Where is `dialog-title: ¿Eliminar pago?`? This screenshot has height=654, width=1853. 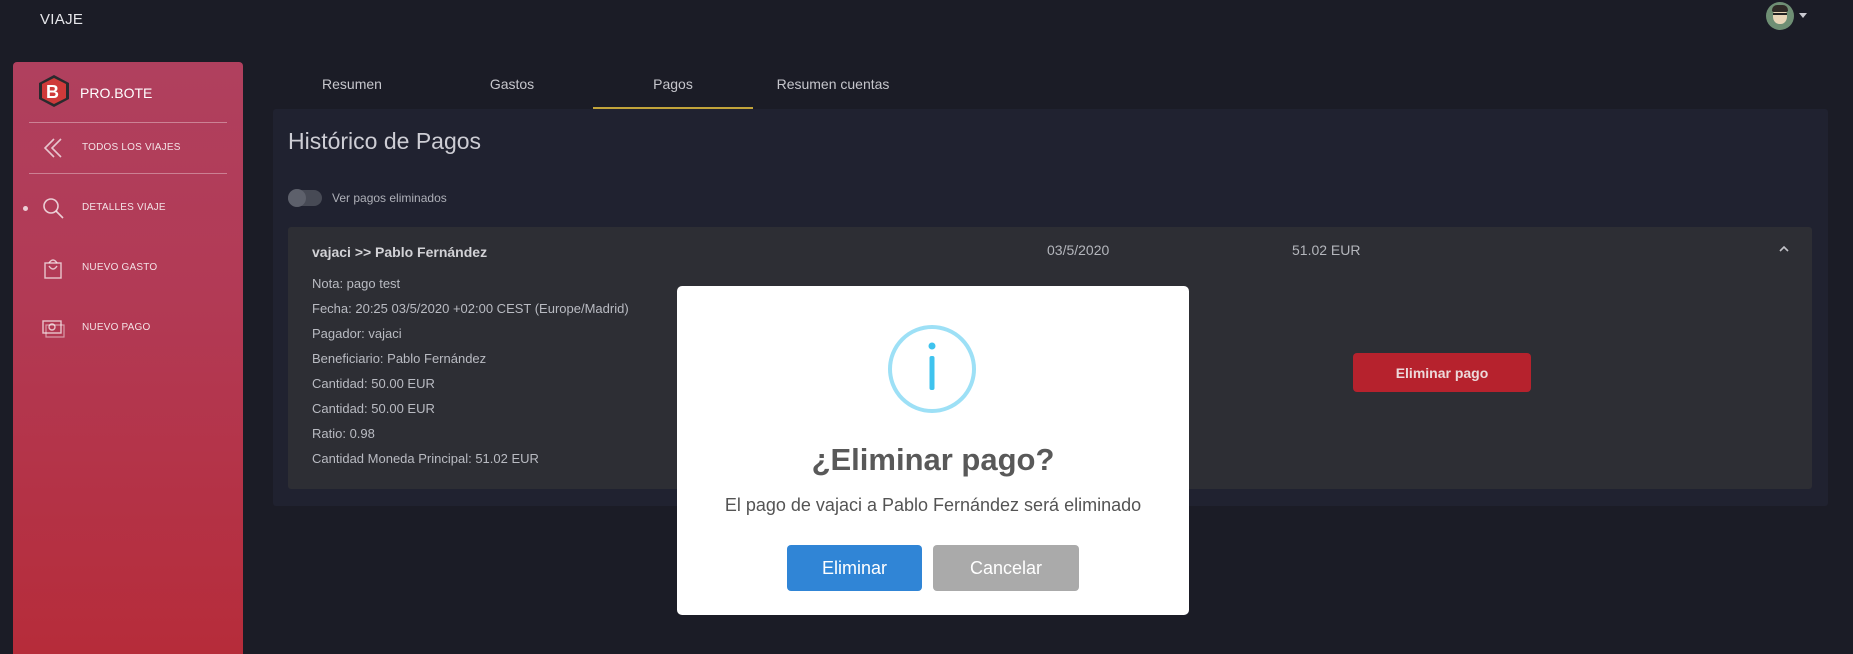
dialog-title: ¿Eliminar pago? is located at coordinates (933, 459).